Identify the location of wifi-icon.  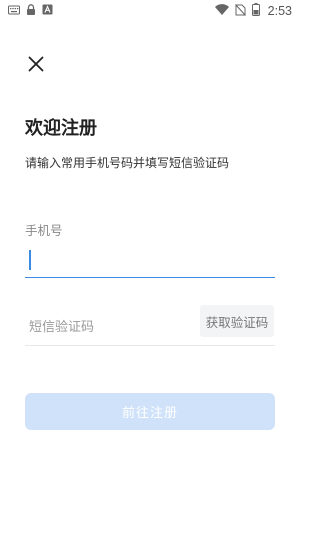
(221, 11).